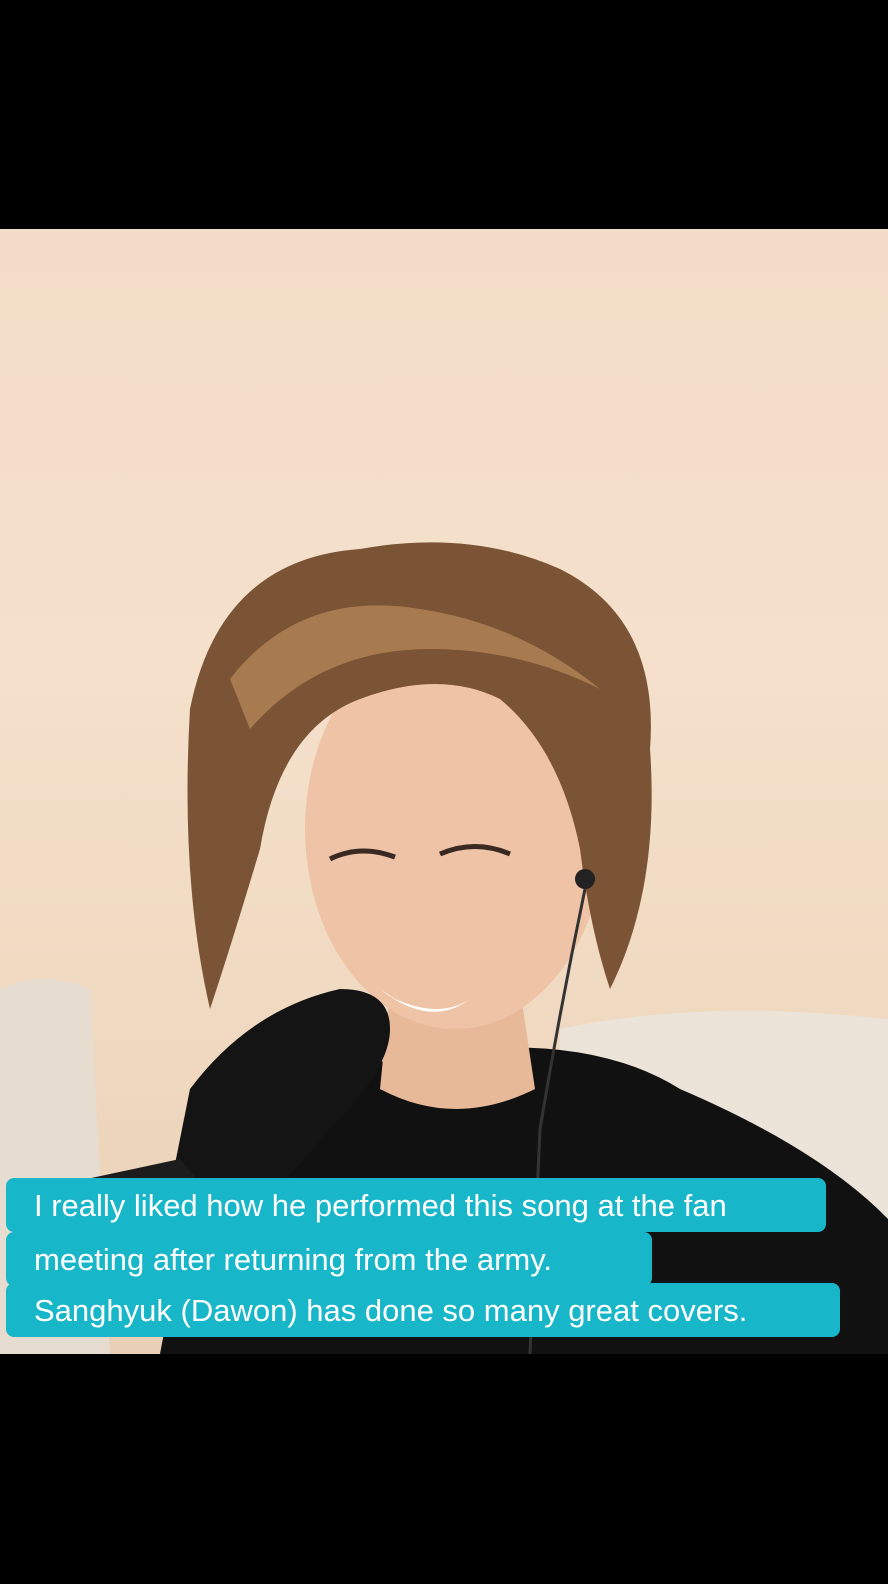 Image resolution: width=888 pixels, height=1584 pixels. I want to click on letterbox-top, so click(444, 114).